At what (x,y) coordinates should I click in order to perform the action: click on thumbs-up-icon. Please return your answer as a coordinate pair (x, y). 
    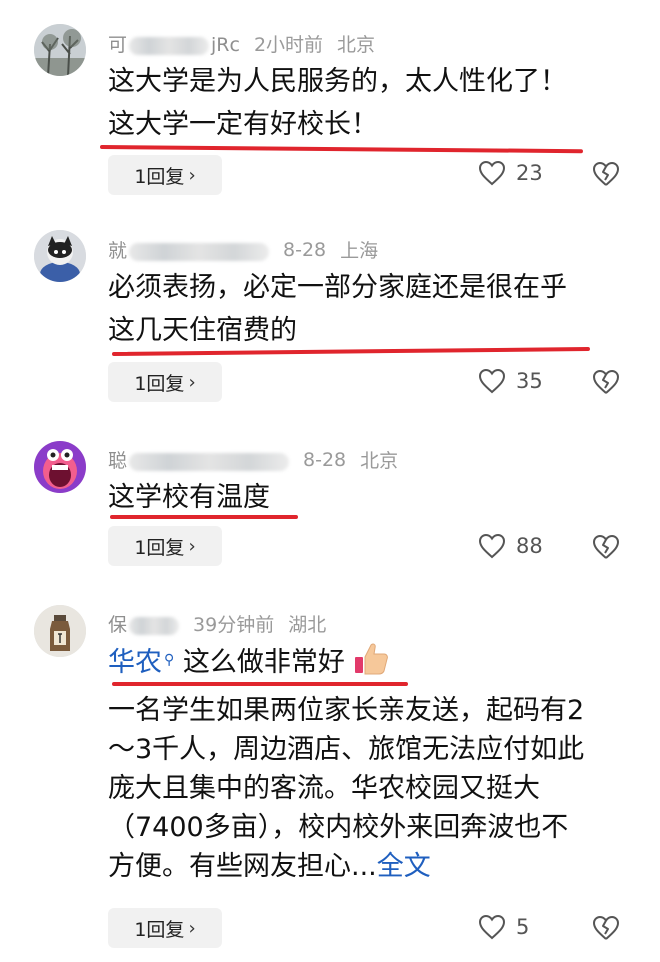
    Looking at the image, I should click on (371, 663).